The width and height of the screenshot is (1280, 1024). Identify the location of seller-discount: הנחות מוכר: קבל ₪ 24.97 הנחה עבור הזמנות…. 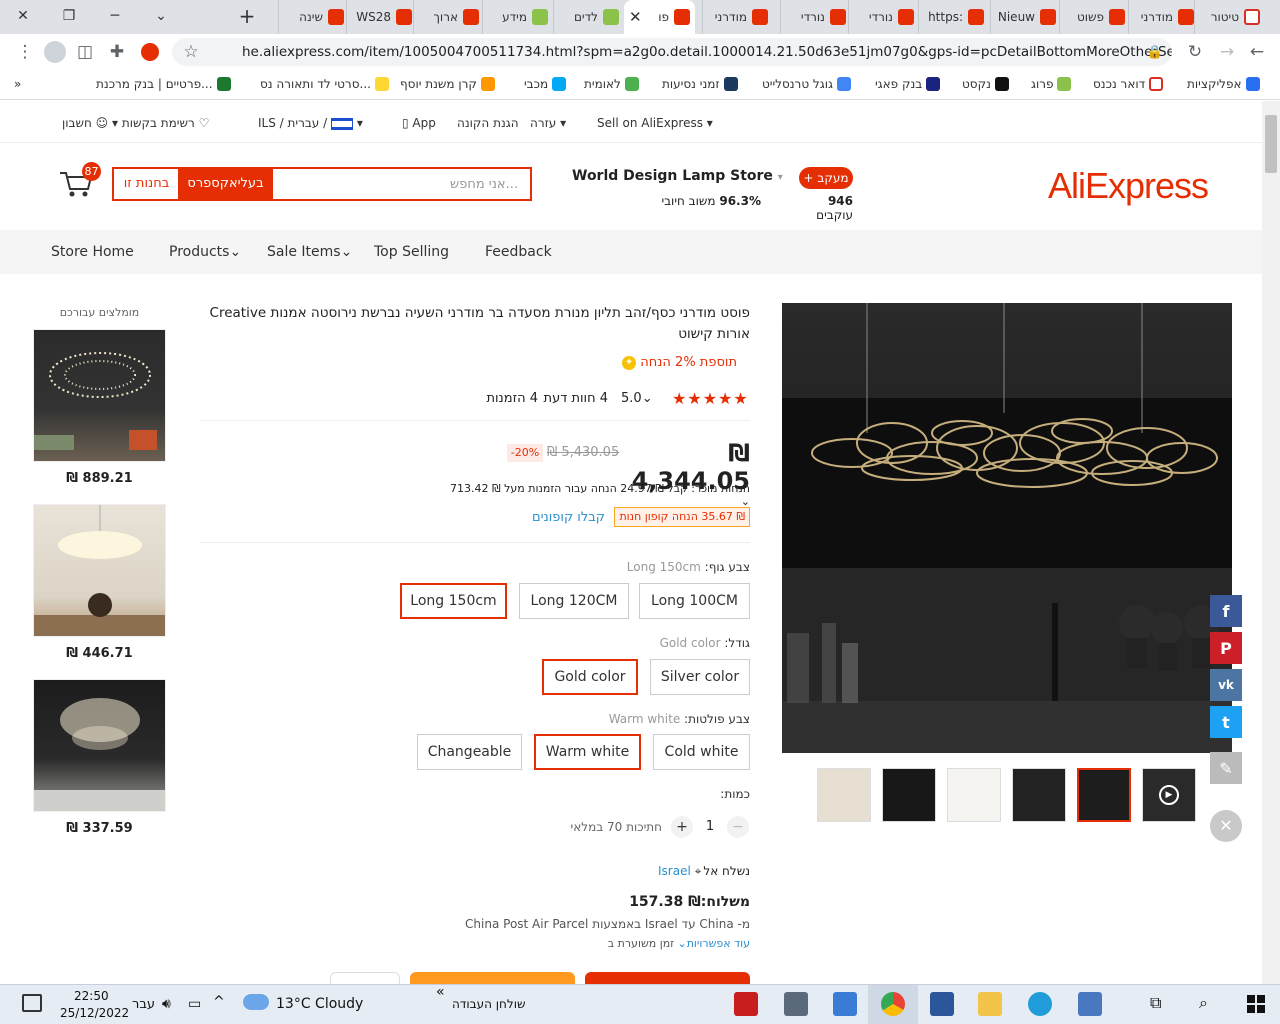
(595, 495).